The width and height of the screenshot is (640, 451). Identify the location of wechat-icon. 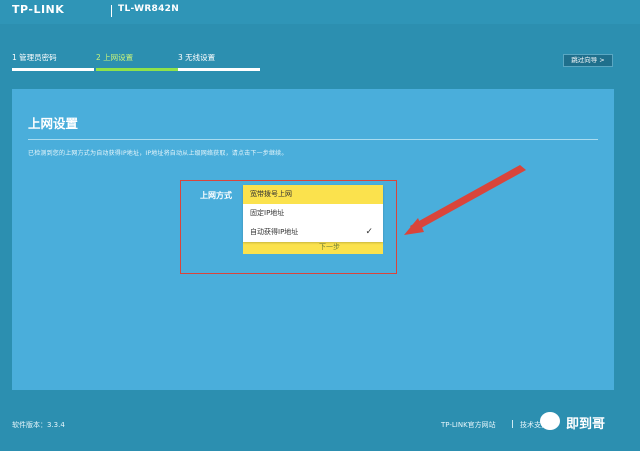
(550, 421).